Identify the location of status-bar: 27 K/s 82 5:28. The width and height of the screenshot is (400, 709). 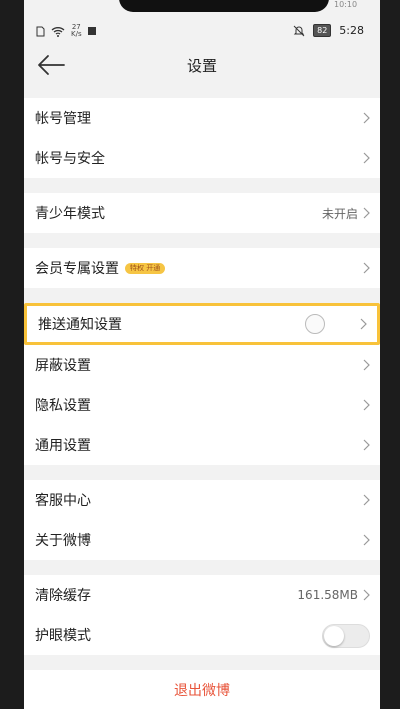
(202, 33).